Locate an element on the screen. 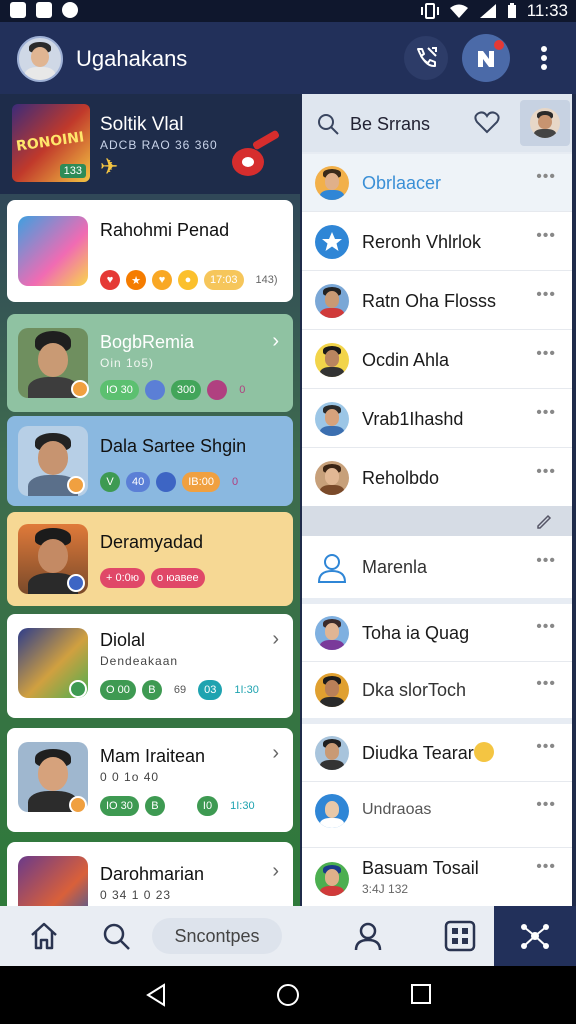 Image resolution: width=576 pixels, height=1024 pixels. contact-item: Obrlaacer ••• is located at coordinates (437, 183).